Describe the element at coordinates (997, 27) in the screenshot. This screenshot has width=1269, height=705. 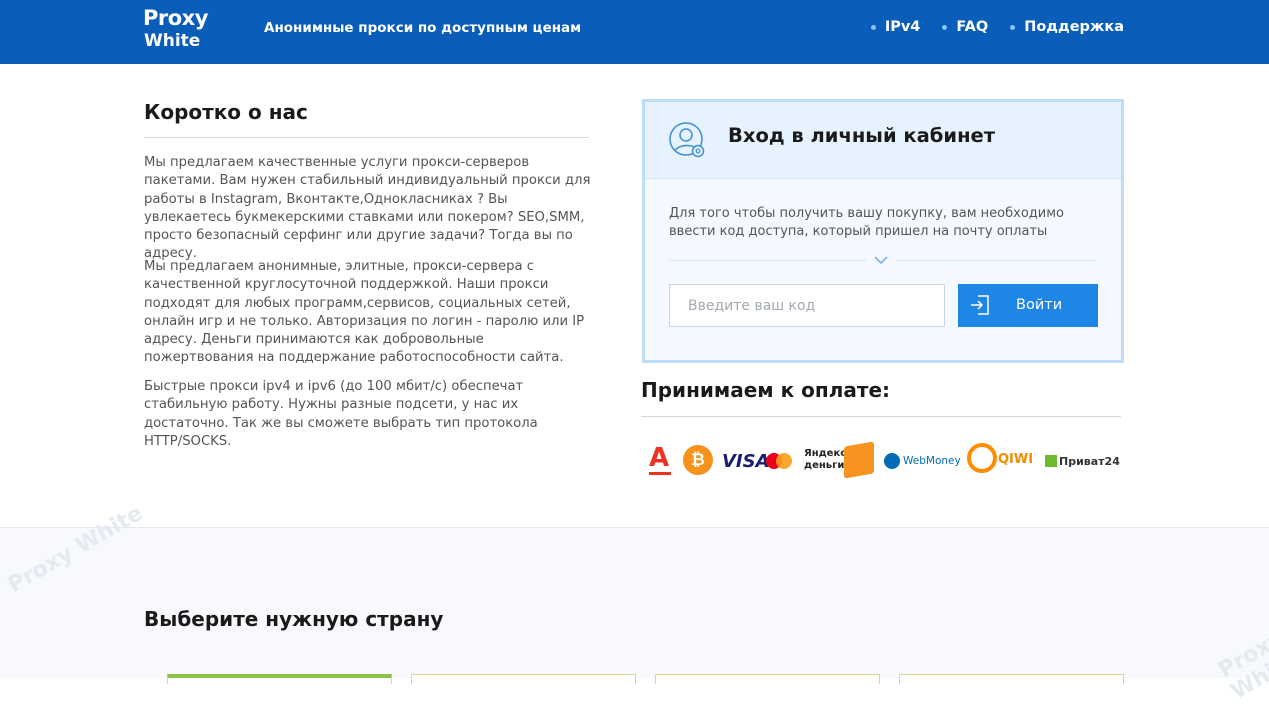
I see `main-nav: IPv4 FAQ Поддержка` at that location.